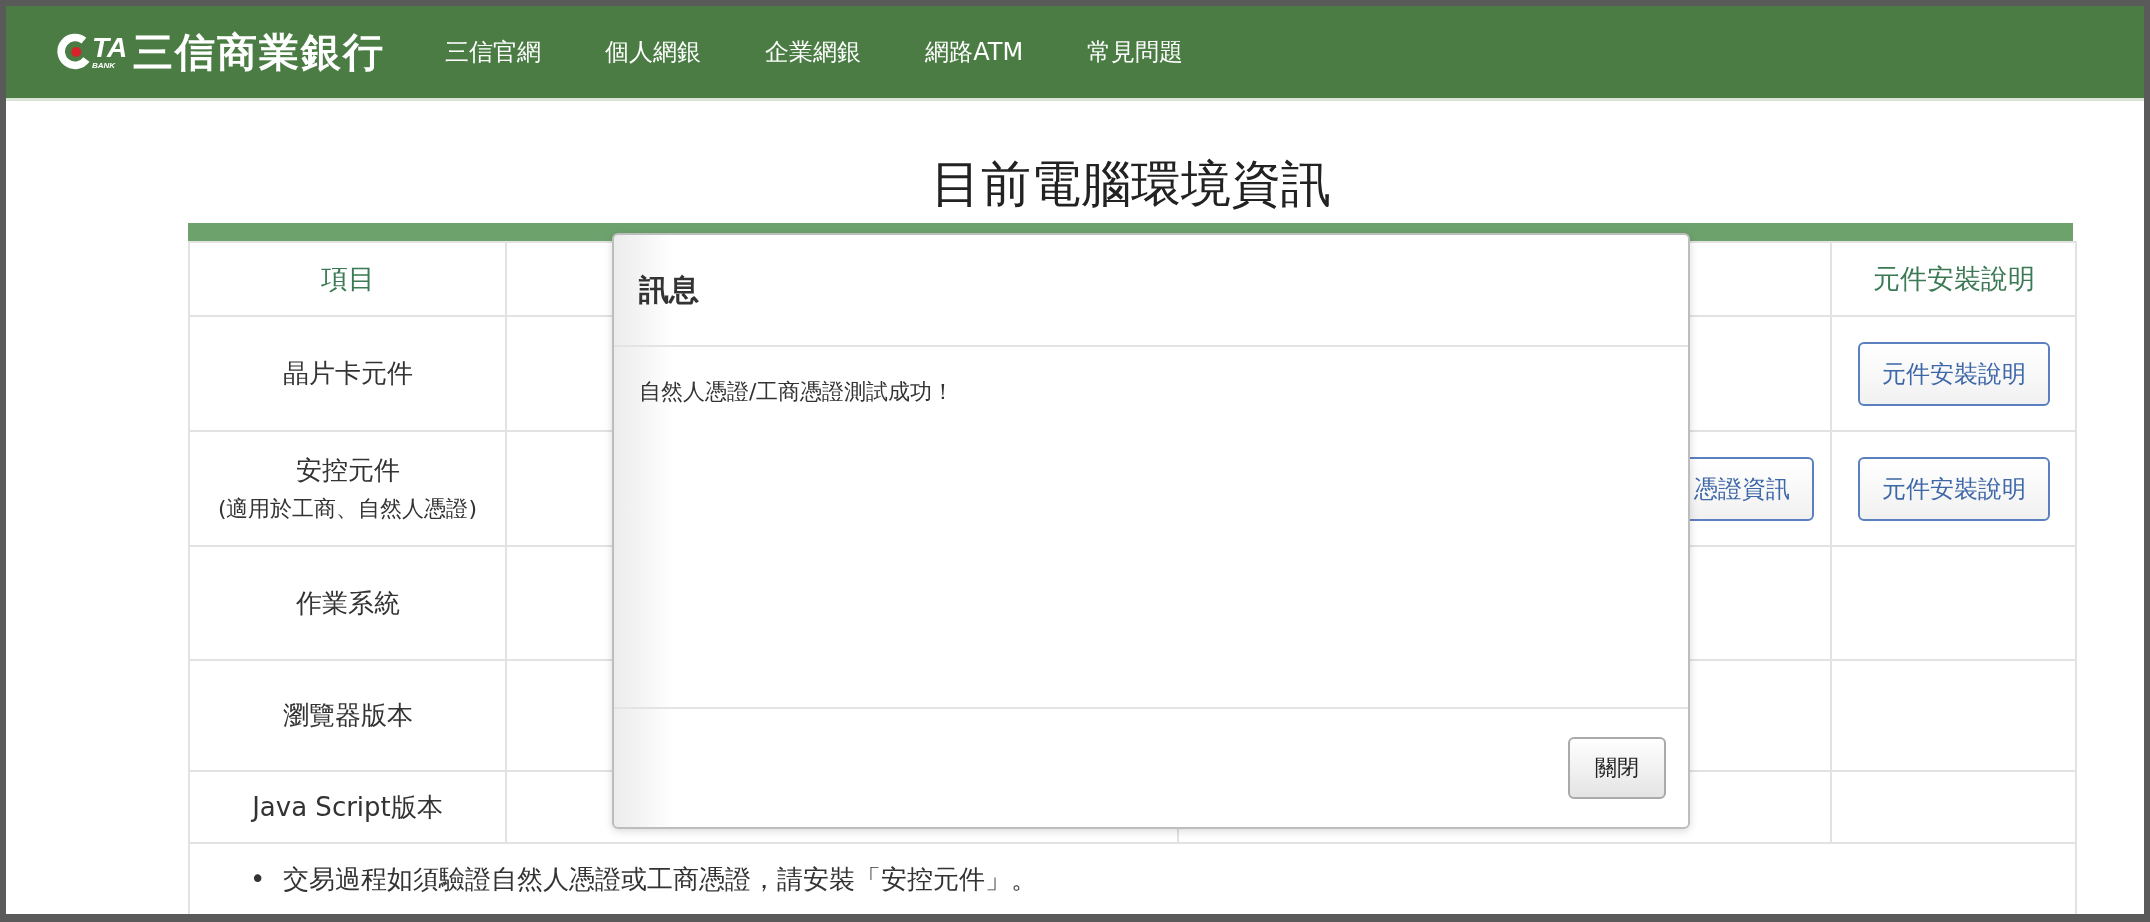 This screenshot has width=2150, height=922. What do you see at coordinates (347, 278) in the screenshot?
I see `column-header: 項目` at bounding box center [347, 278].